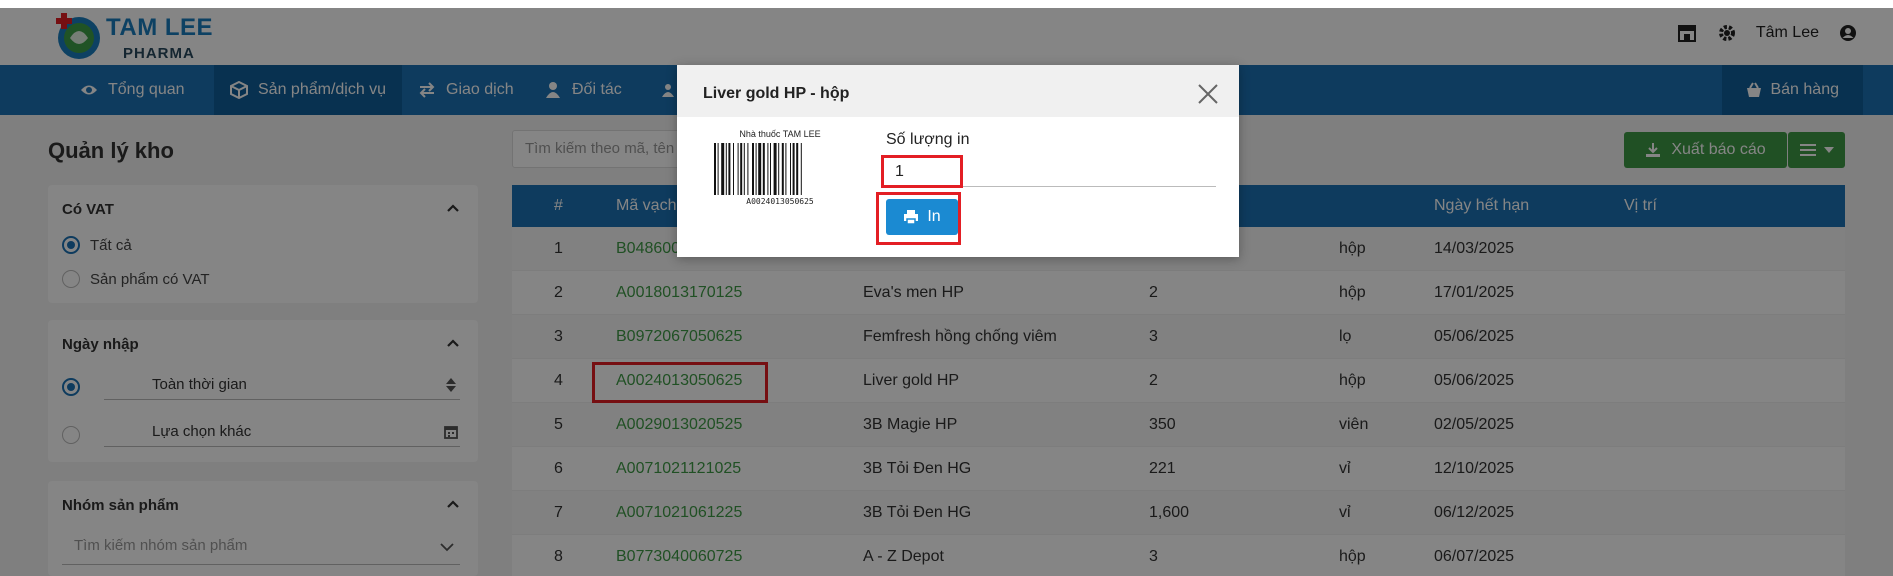 Image resolution: width=1893 pixels, height=576 pixels. What do you see at coordinates (780, 134) in the screenshot?
I see `barcode-store-name: Nhà thuốc TAM LEE` at bounding box center [780, 134].